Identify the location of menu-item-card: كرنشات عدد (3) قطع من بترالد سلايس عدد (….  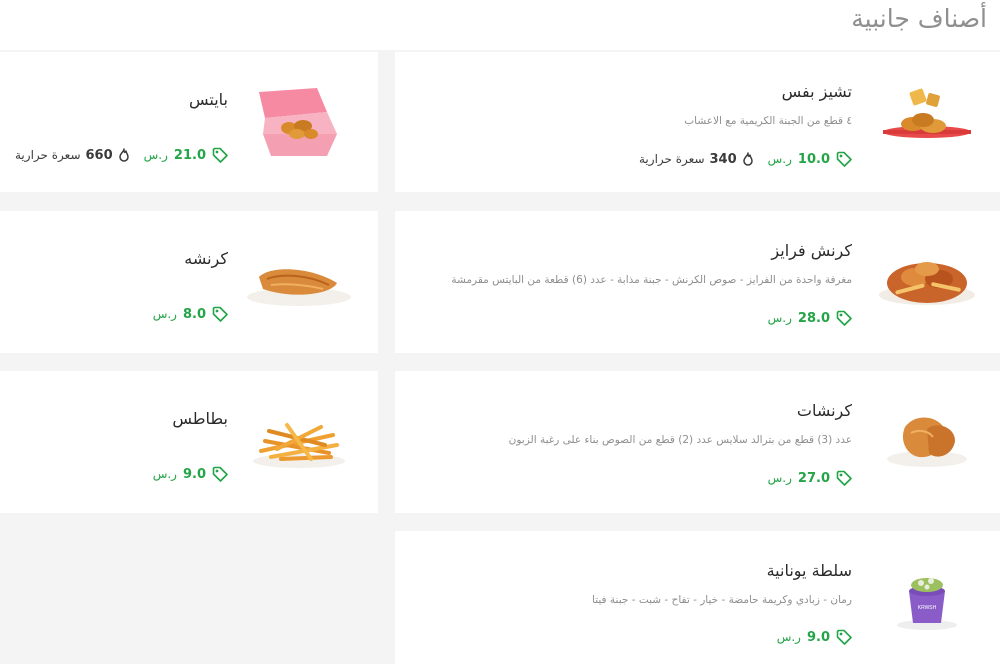
(697, 442).